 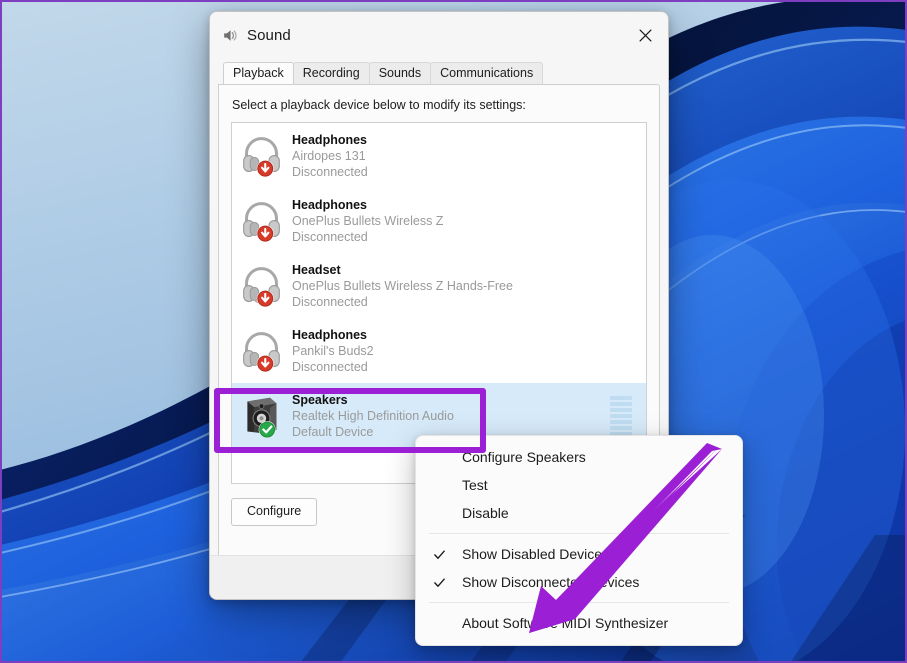 What do you see at coordinates (439, 155) in the screenshot?
I see `table-row: Headphones Airdopes 131 Disconnected` at bounding box center [439, 155].